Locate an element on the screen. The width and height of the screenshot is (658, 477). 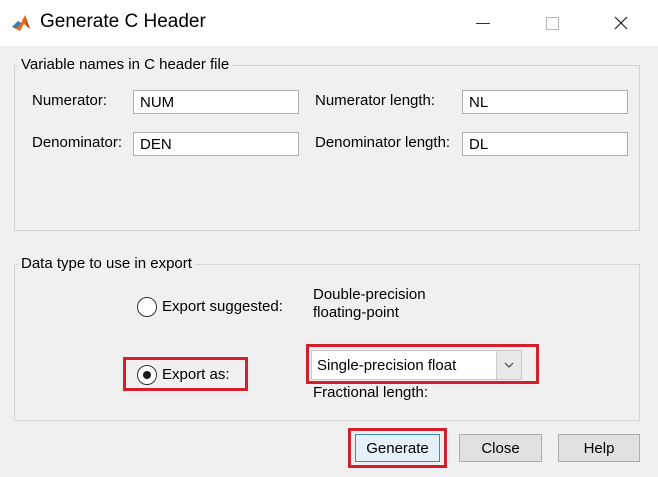
denominator-length-label: Denominator length: is located at coordinates (383, 142).